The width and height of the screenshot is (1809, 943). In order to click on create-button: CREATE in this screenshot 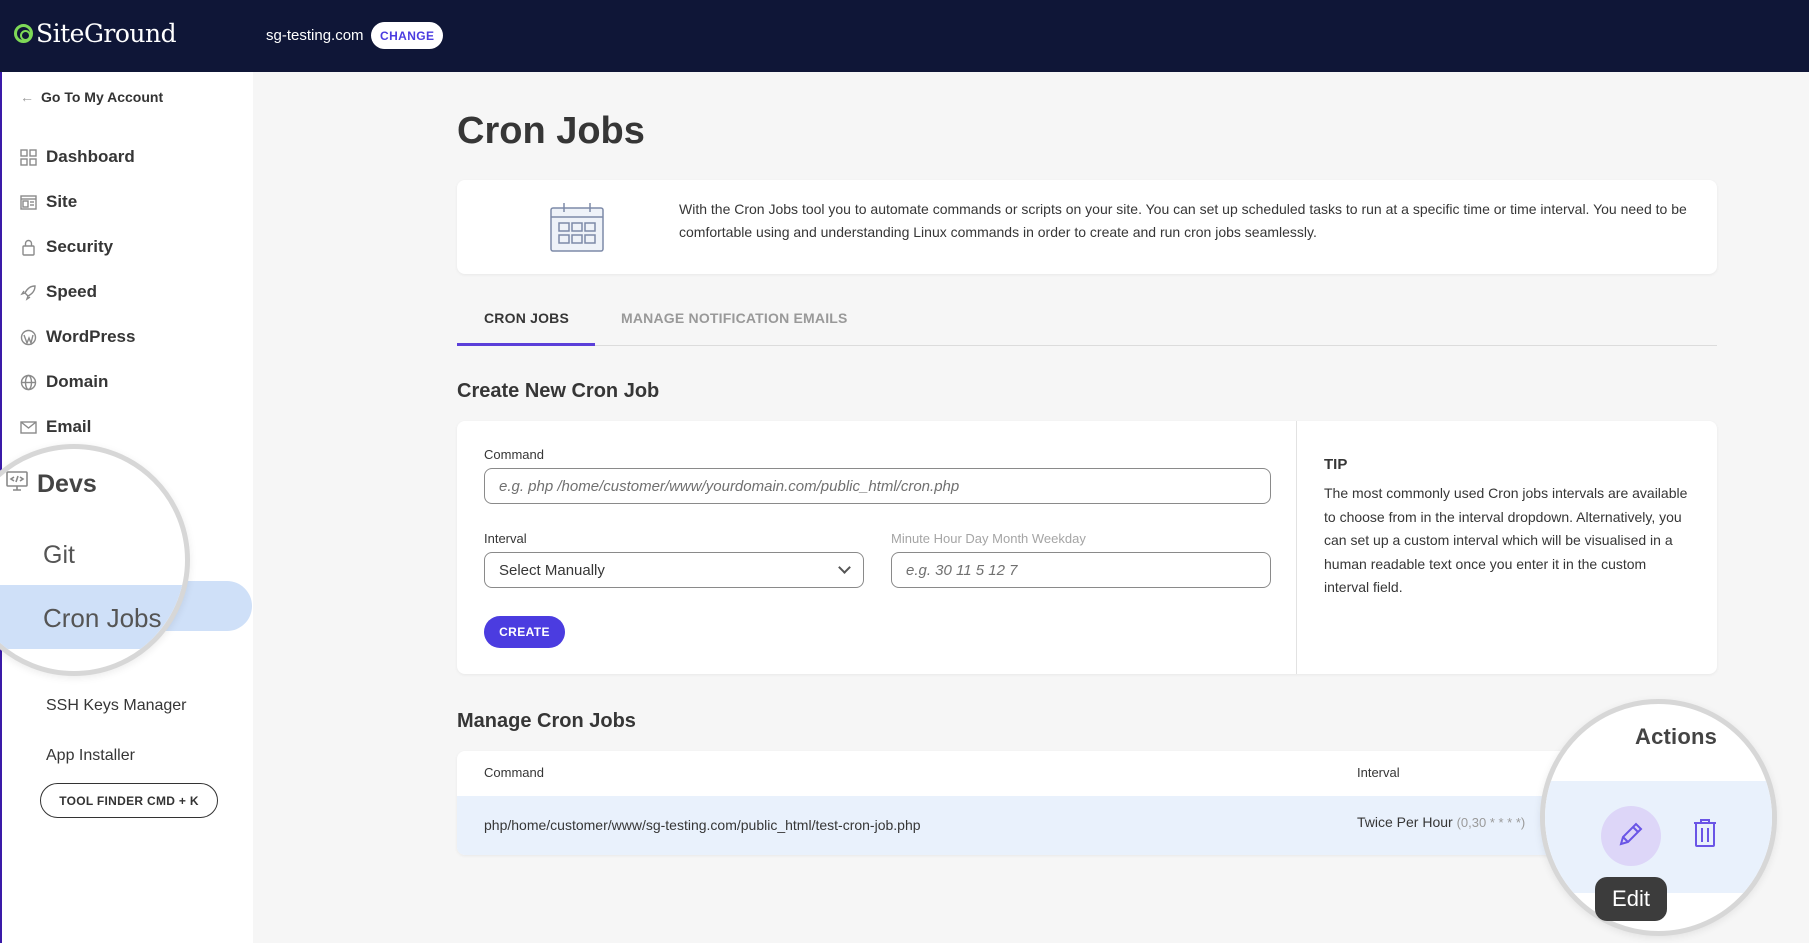, I will do `click(524, 632)`.